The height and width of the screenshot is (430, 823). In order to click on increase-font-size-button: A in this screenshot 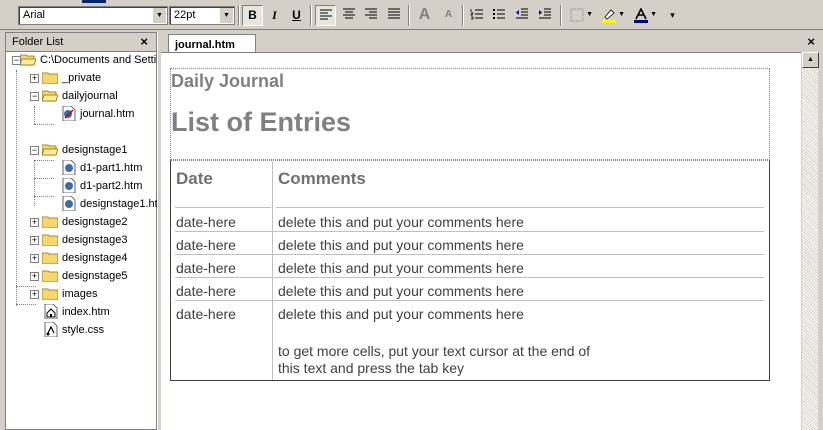, I will do `click(424, 15)`.